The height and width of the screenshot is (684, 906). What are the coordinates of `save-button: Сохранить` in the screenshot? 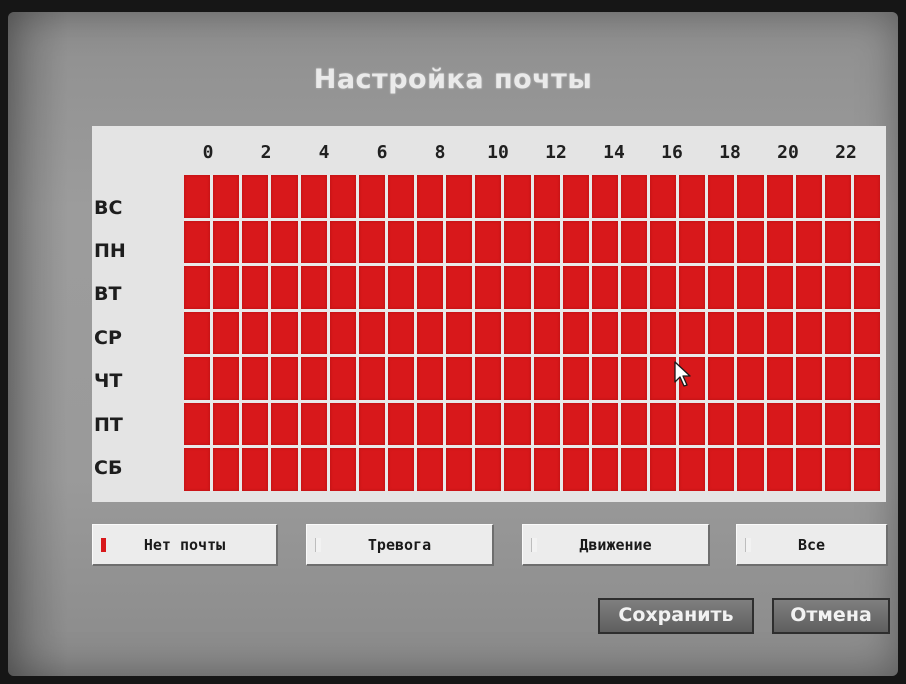 It's located at (676, 616).